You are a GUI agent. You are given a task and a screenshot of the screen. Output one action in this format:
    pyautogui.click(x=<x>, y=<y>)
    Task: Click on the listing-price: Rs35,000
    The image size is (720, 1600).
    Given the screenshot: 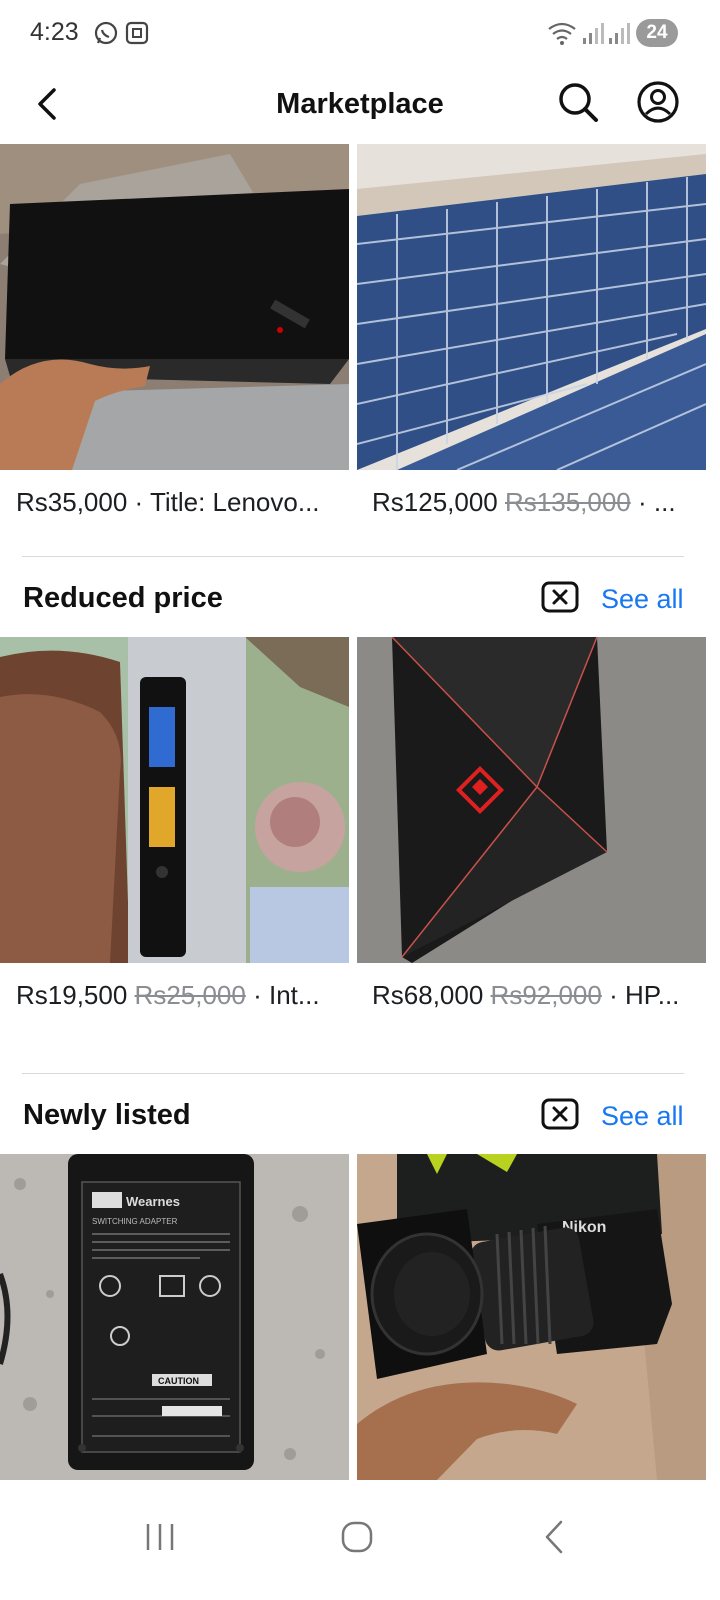 What is the action you would take?
    pyautogui.click(x=72, y=502)
    